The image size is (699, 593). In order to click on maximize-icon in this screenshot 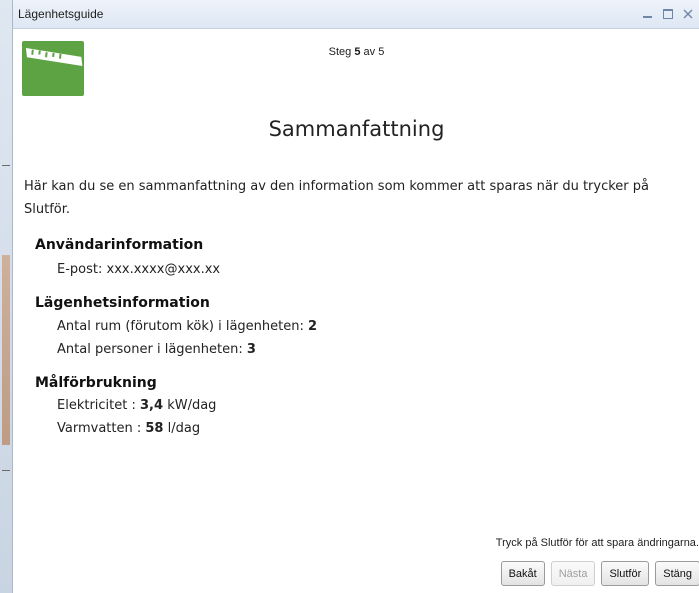, I will do `click(667, 14)`.